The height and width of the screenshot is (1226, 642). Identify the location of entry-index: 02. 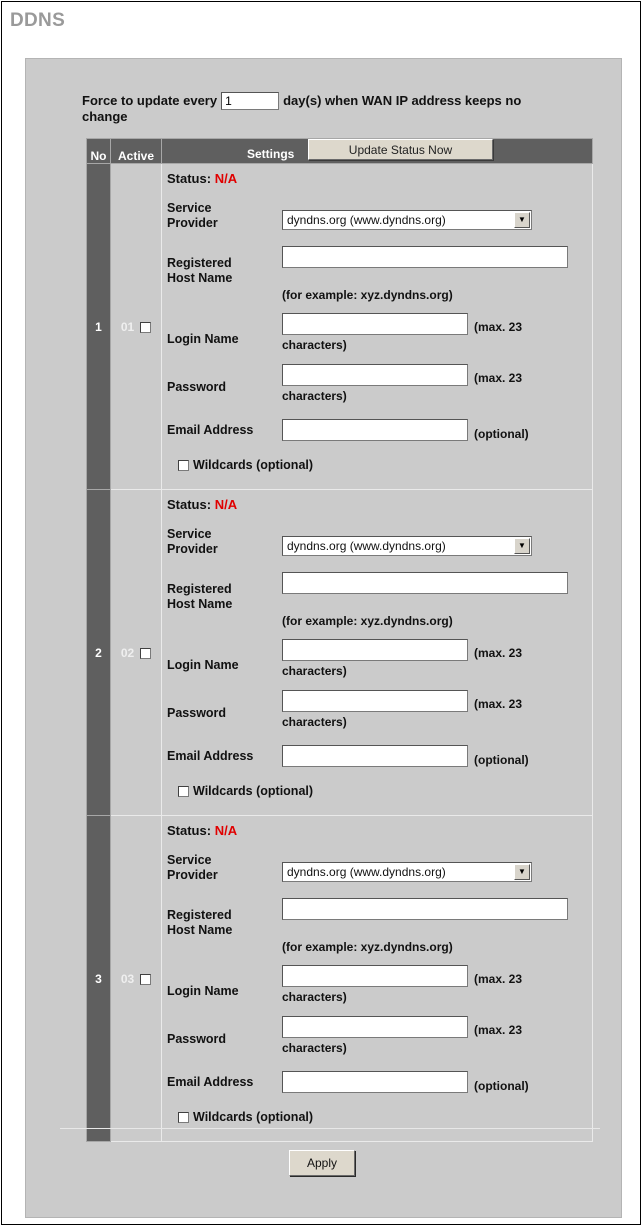
(127, 653).